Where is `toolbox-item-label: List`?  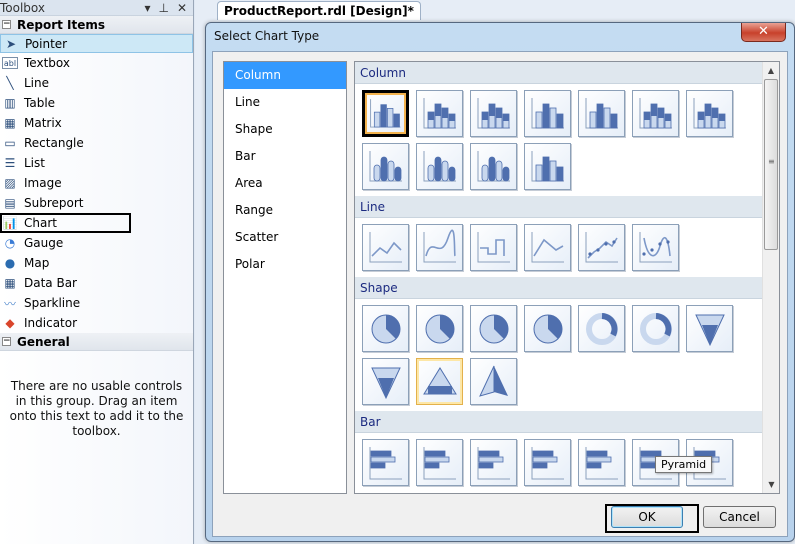
toolbox-item-label: List is located at coordinates (34, 163).